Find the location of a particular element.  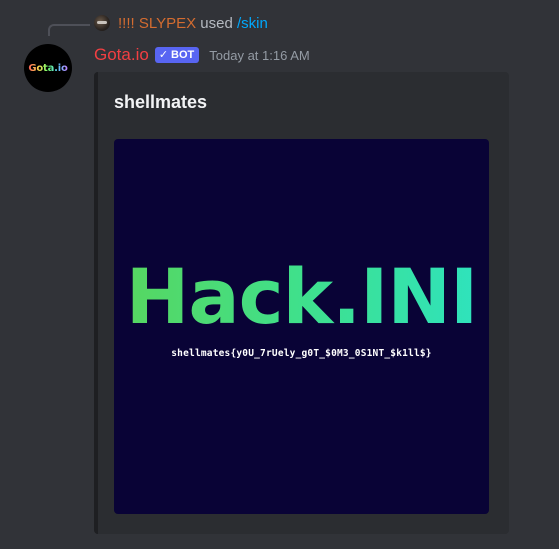

embed-accent-bar is located at coordinates (96, 303).